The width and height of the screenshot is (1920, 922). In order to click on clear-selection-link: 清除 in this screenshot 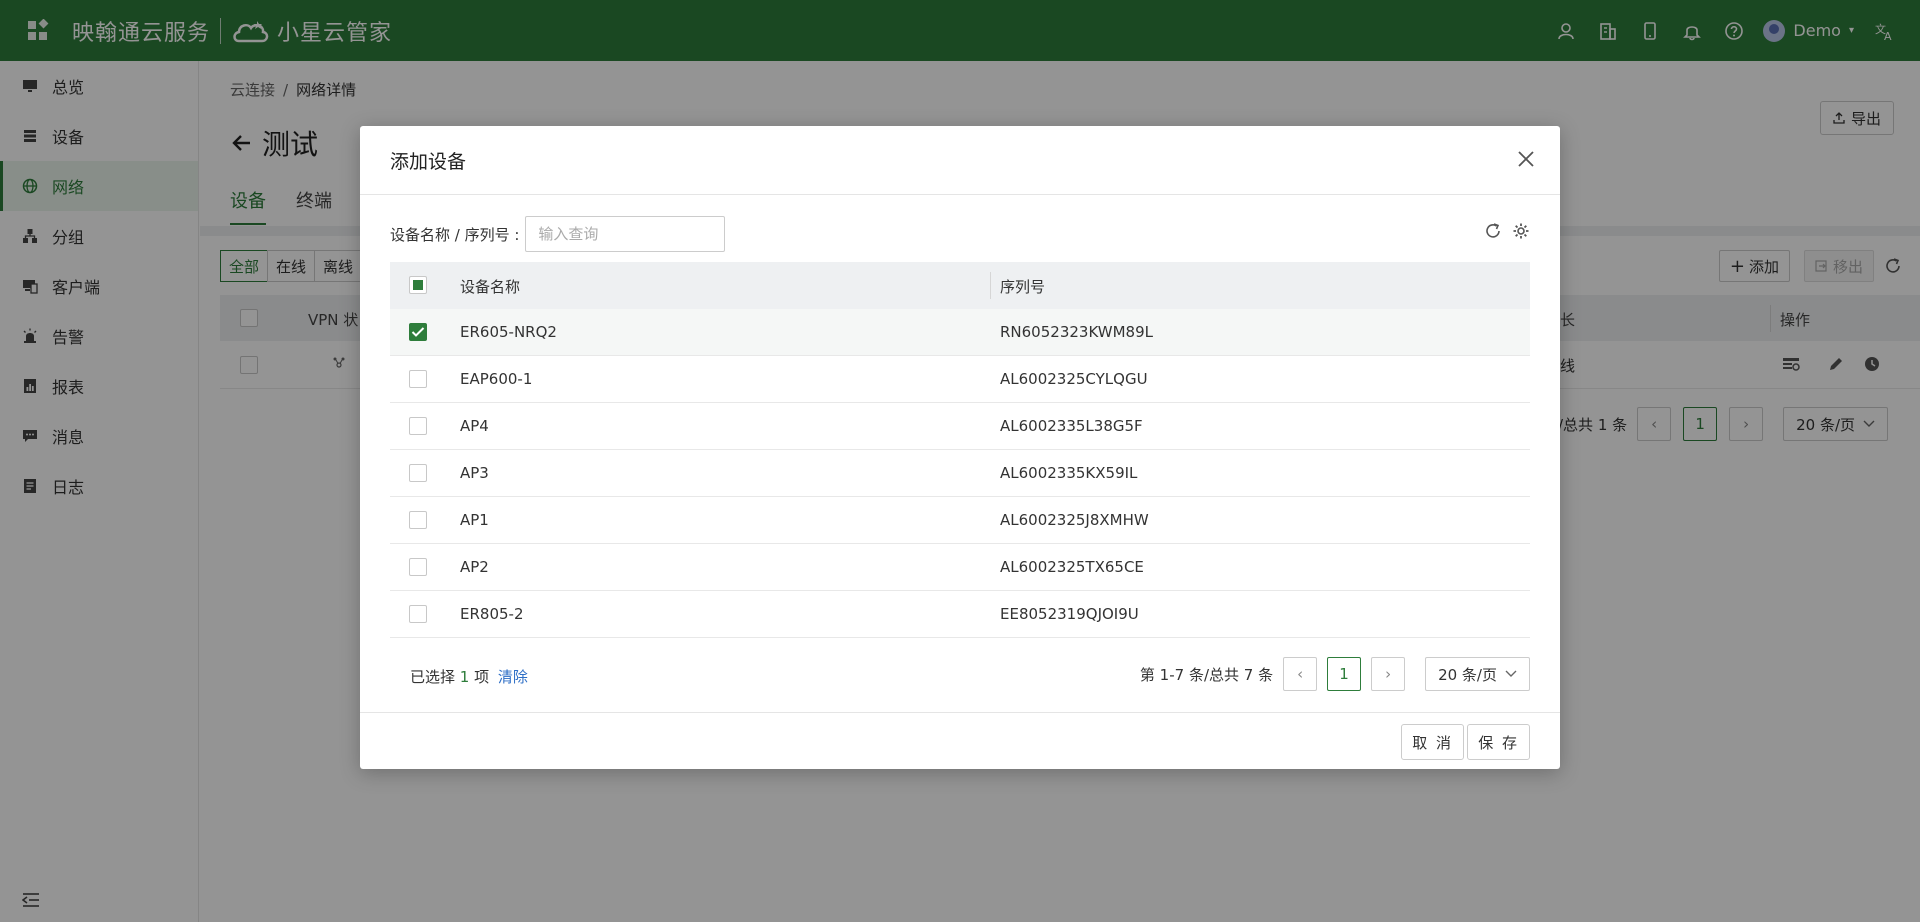, I will do `click(513, 677)`.